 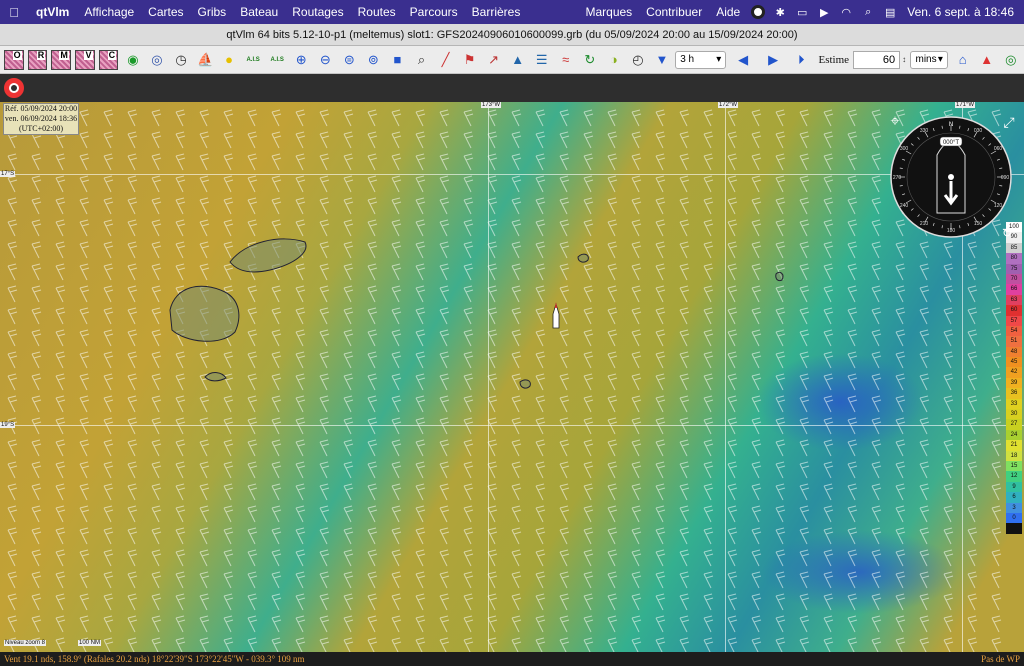 What do you see at coordinates (181, 60) in the screenshot?
I see `clock-icon: ◷` at bounding box center [181, 60].